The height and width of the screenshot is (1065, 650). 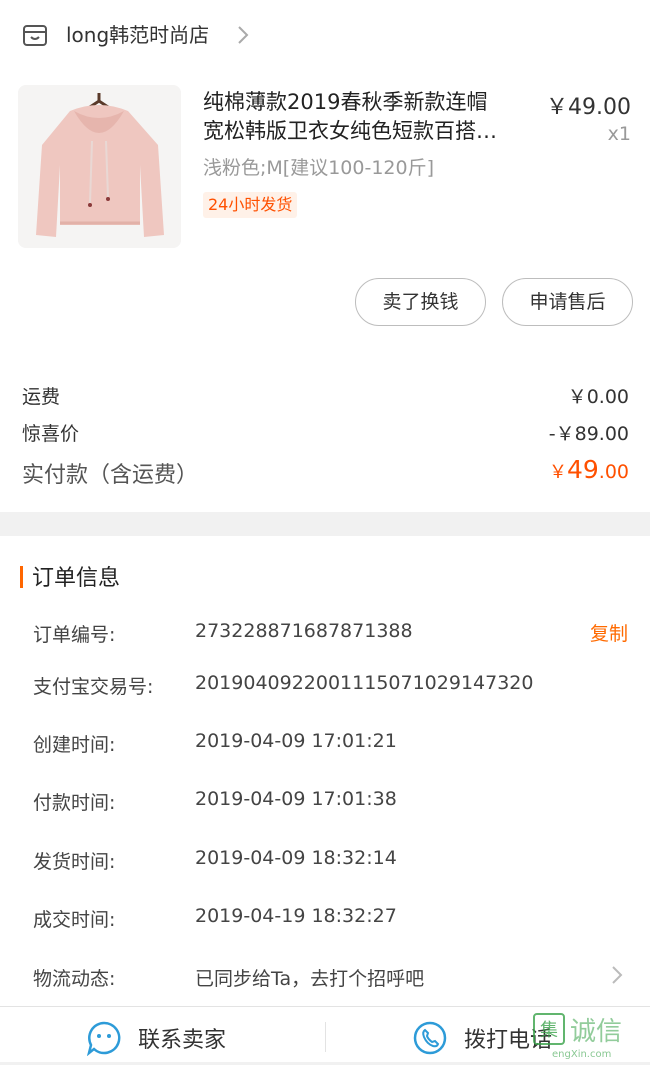 What do you see at coordinates (74, 635) in the screenshot?
I see `order-number-label: 订单编号:` at bounding box center [74, 635].